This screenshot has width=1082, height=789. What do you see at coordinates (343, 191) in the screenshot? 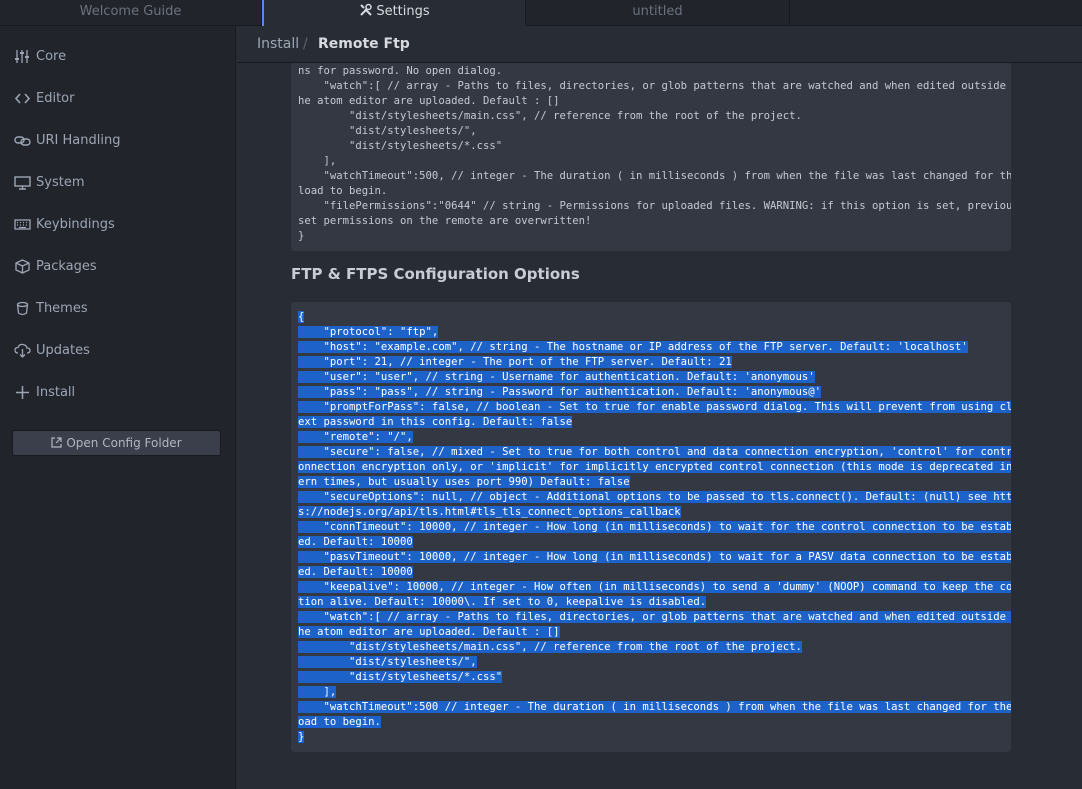
I see `code-line-text: load to begin.` at bounding box center [343, 191].